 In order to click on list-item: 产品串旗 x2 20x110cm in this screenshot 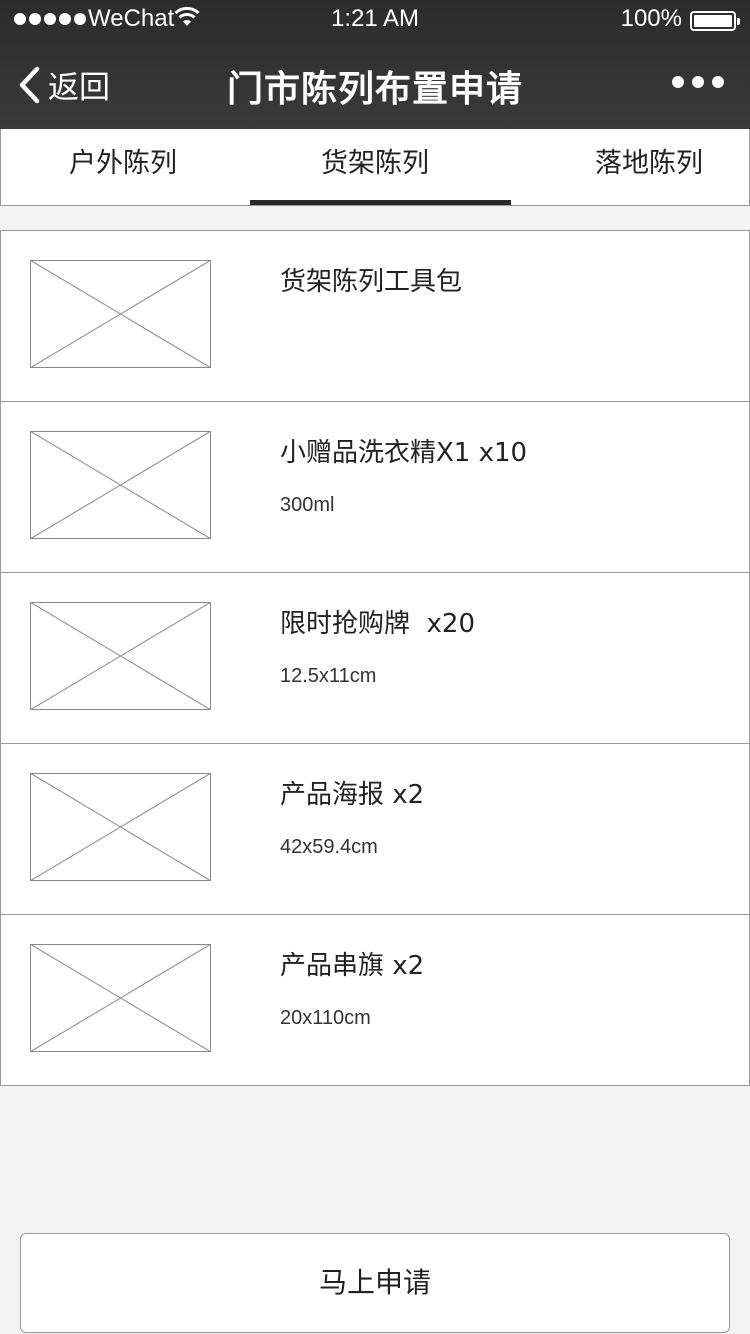, I will do `click(375, 1000)`.